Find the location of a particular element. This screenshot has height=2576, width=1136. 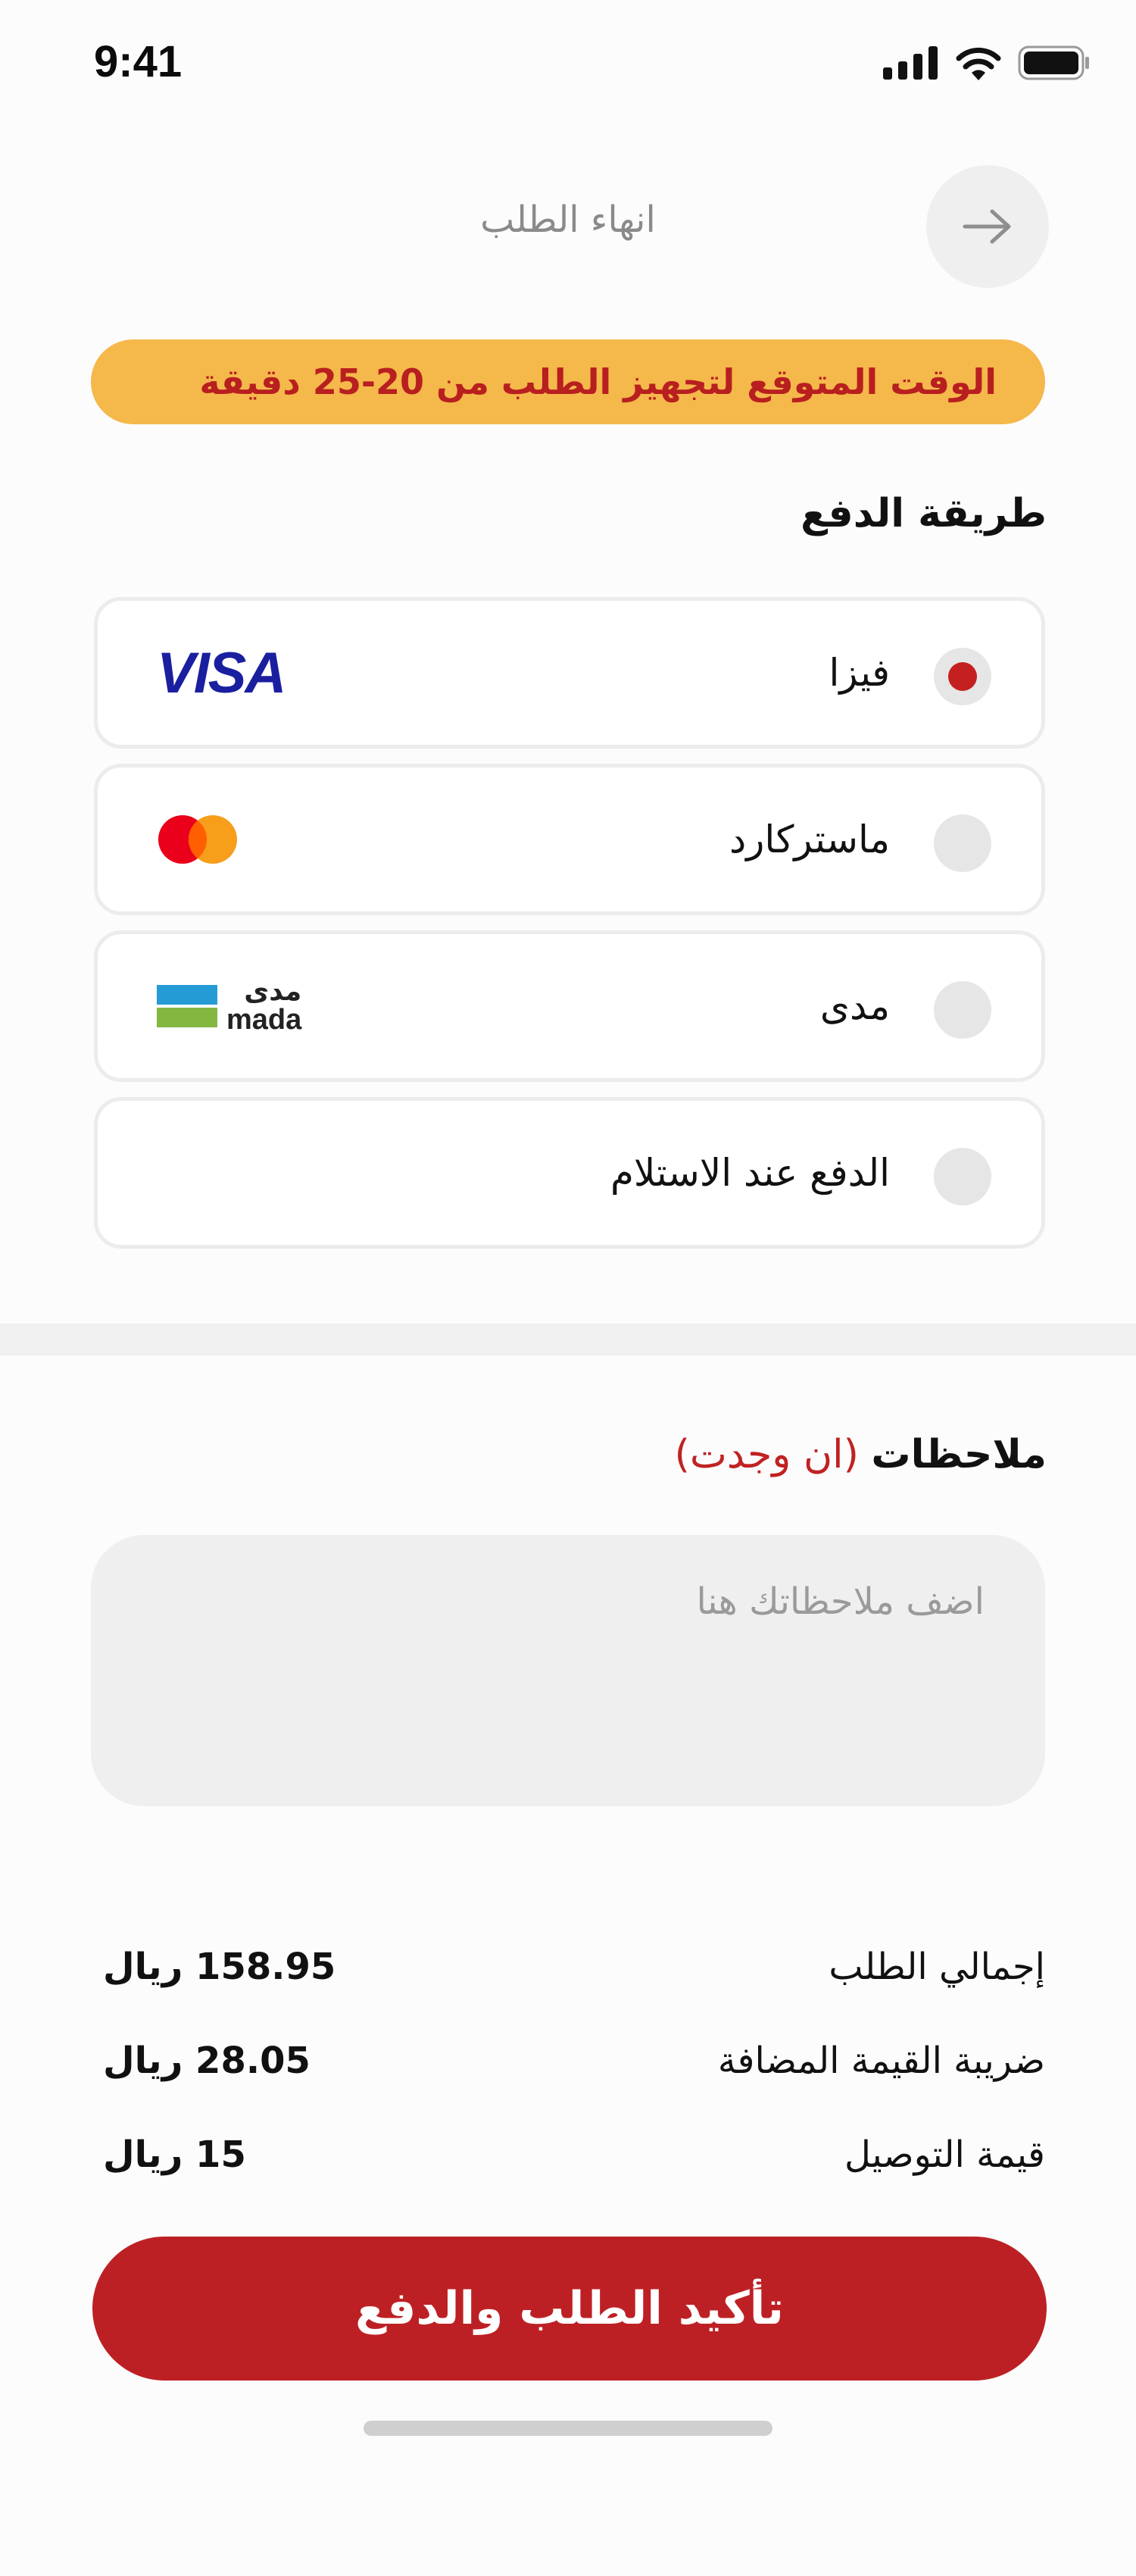

notes-input is located at coordinates (568, 1670).